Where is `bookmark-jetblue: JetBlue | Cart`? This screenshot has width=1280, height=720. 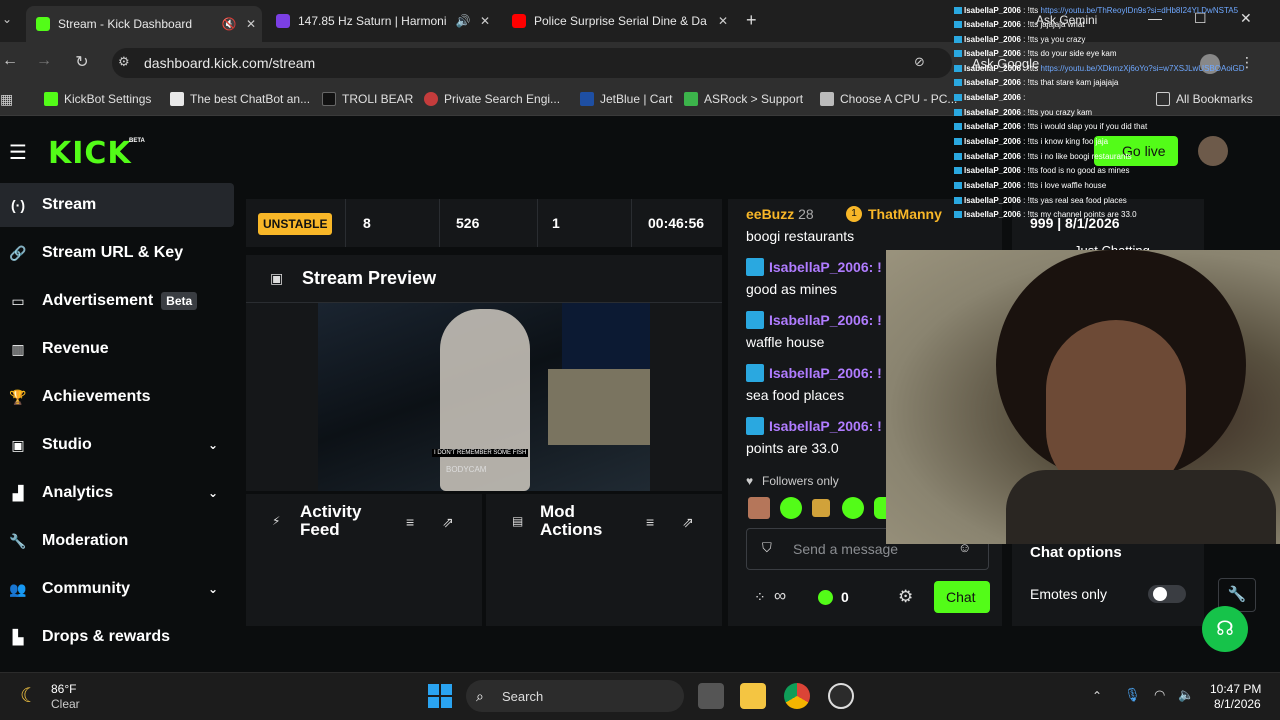 bookmark-jetblue: JetBlue | Cart is located at coordinates (626, 99).